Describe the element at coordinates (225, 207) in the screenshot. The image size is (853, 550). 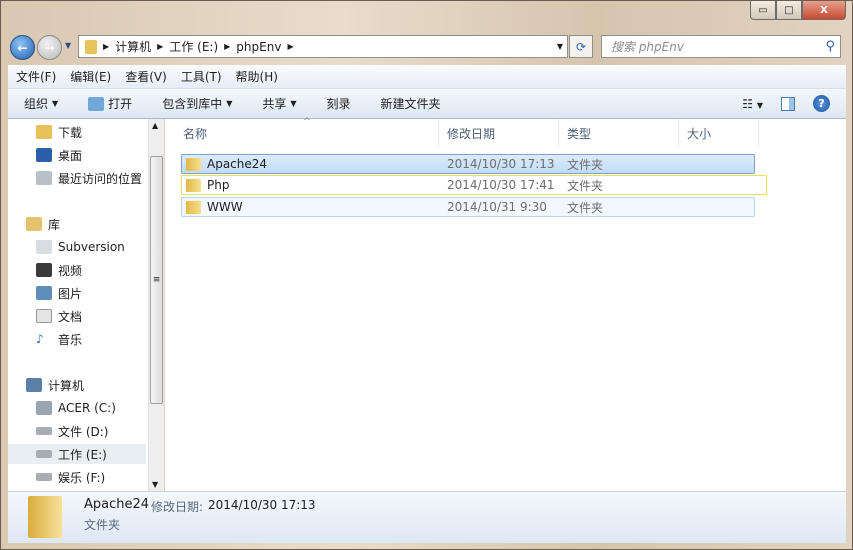
I see `file-name: WWW` at that location.